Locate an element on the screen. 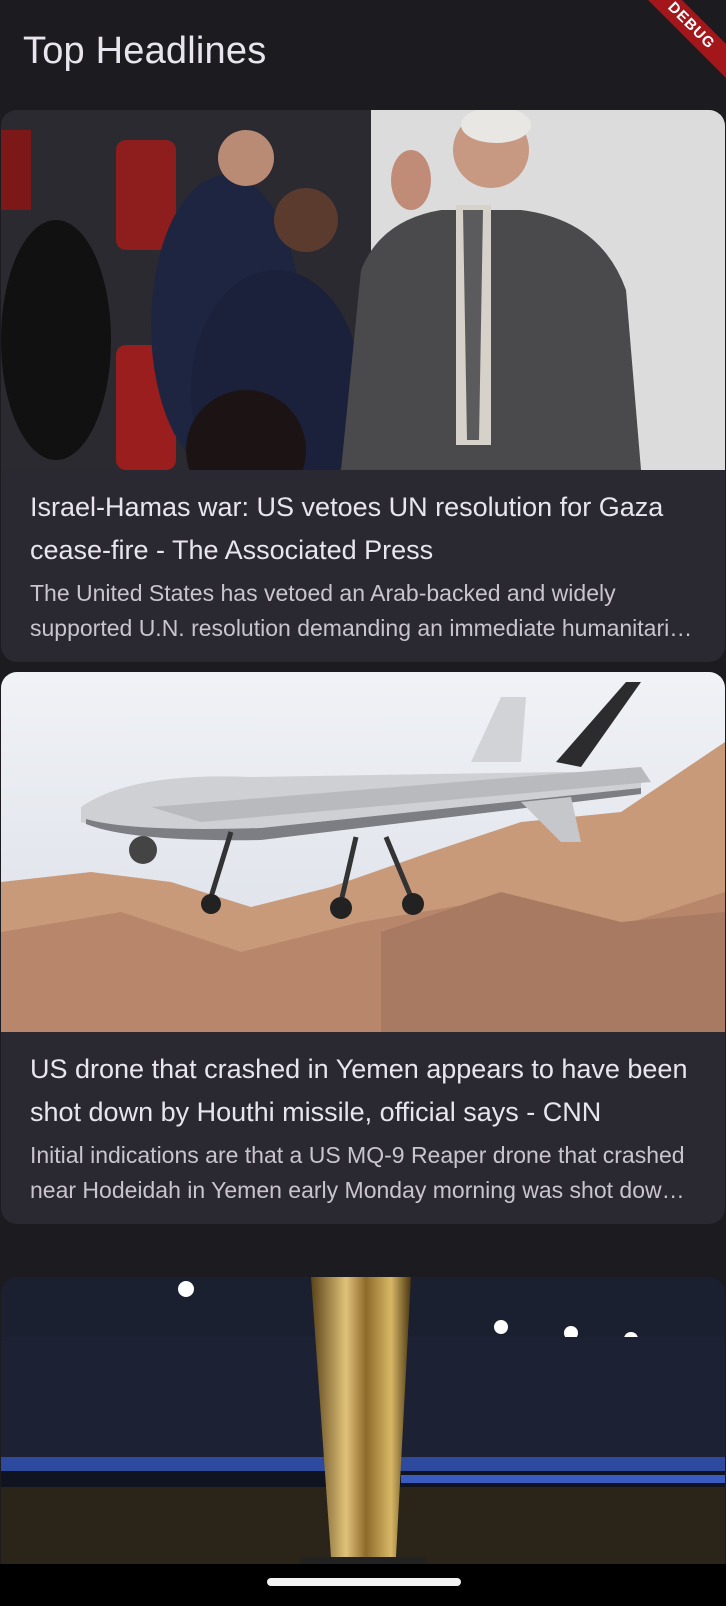 This screenshot has height=1606, width=726. debug-banner-label: DEBUG is located at coordinates (677, 44).